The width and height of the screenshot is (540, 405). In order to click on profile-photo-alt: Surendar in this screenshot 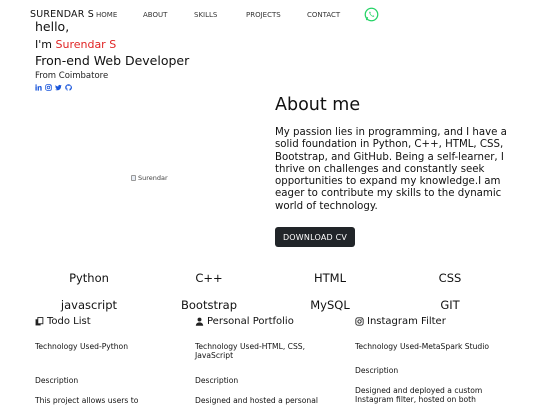, I will do `click(153, 178)`.